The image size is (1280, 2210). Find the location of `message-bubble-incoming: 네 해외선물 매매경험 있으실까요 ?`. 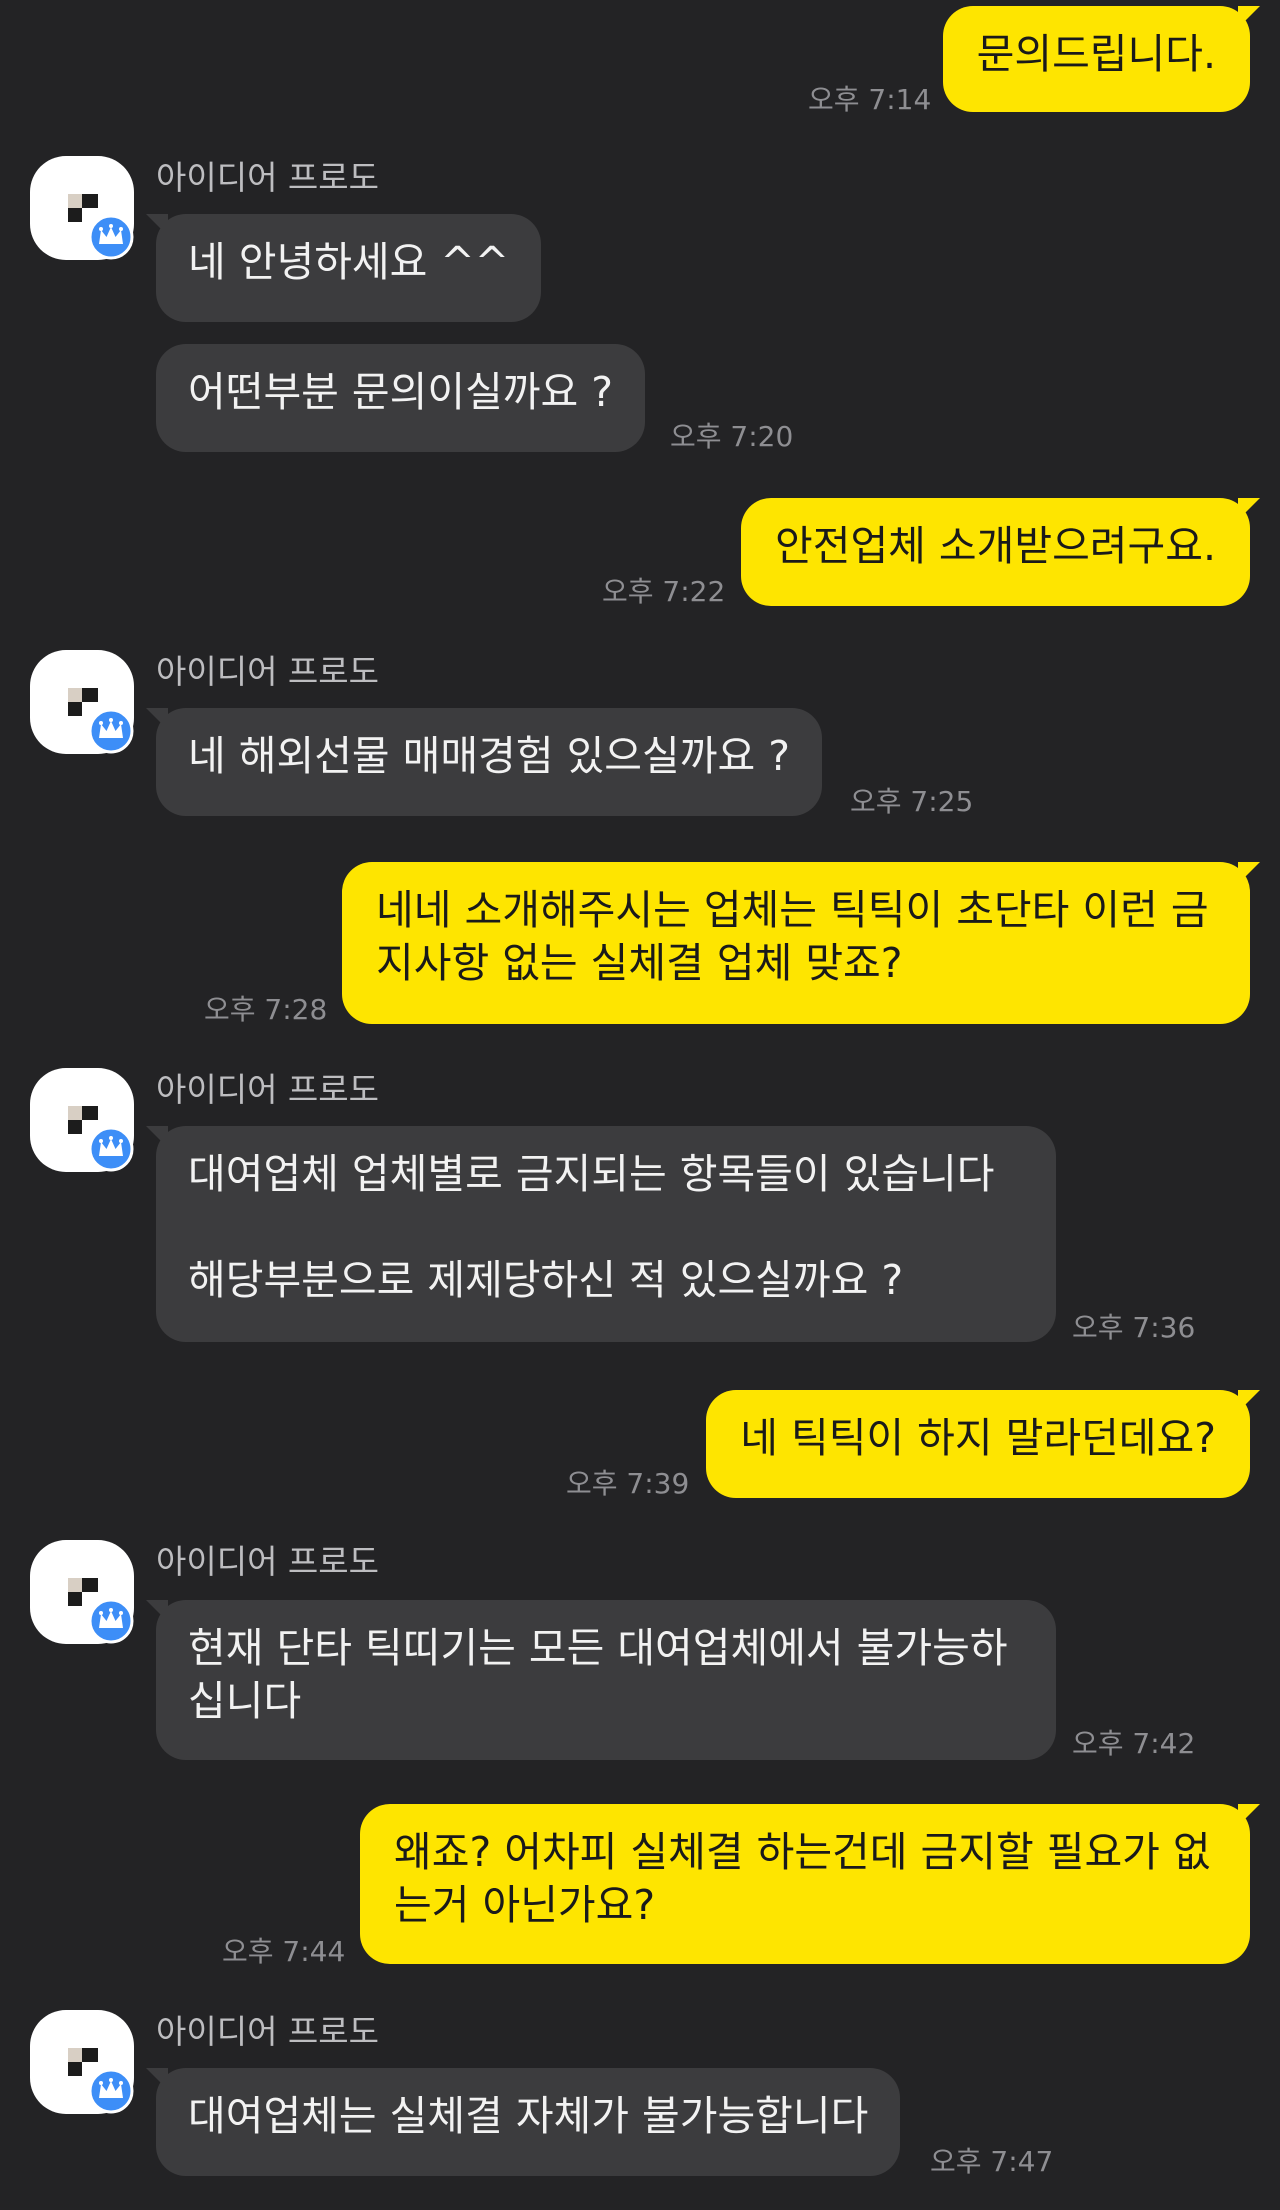

message-bubble-incoming: 네 해외선물 매매경험 있으실까요 ? is located at coordinates (484, 762).